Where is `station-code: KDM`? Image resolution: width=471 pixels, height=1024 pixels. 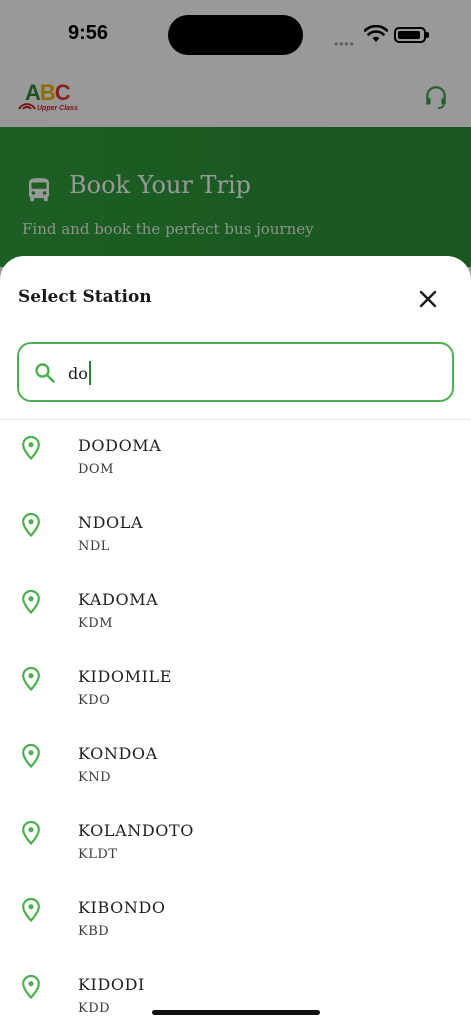 station-code: KDM is located at coordinates (95, 623).